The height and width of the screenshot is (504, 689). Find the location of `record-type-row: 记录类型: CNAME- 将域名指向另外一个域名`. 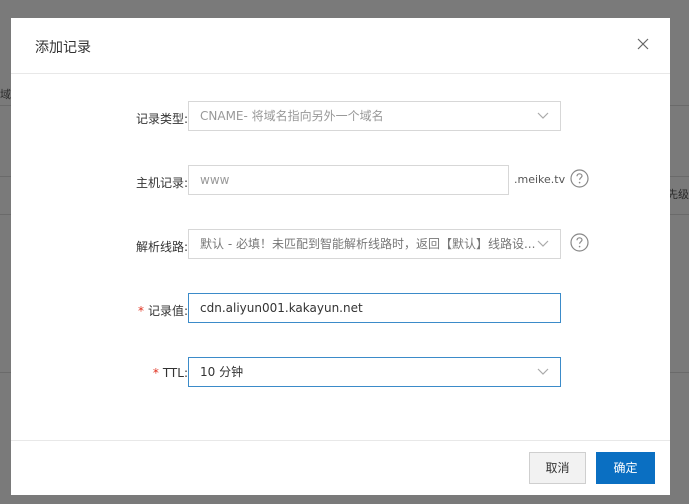

record-type-row: 记录类型: CNAME- 将域名指向另外一个域名 is located at coordinates (340, 117).